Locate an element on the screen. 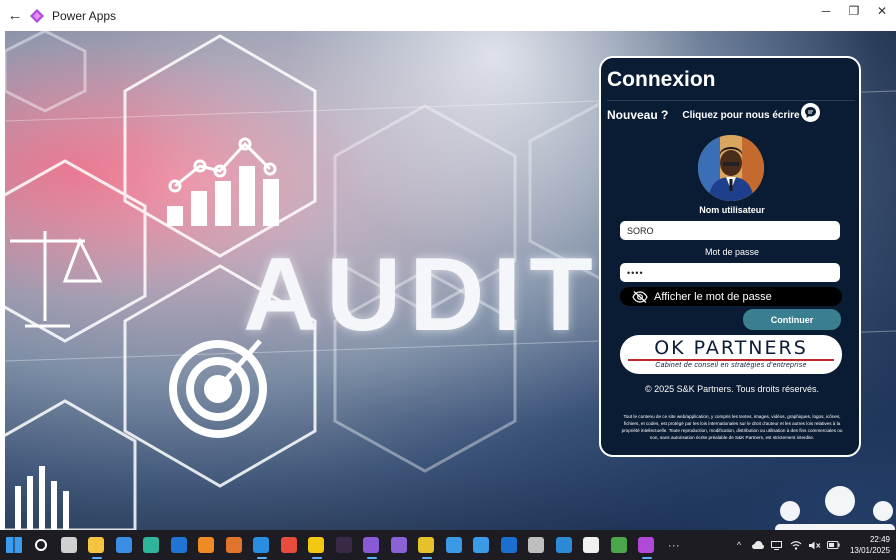 Image resolution: width=896 pixels, height=560 pixels. logo-underline is located at coordinates (731, 360).